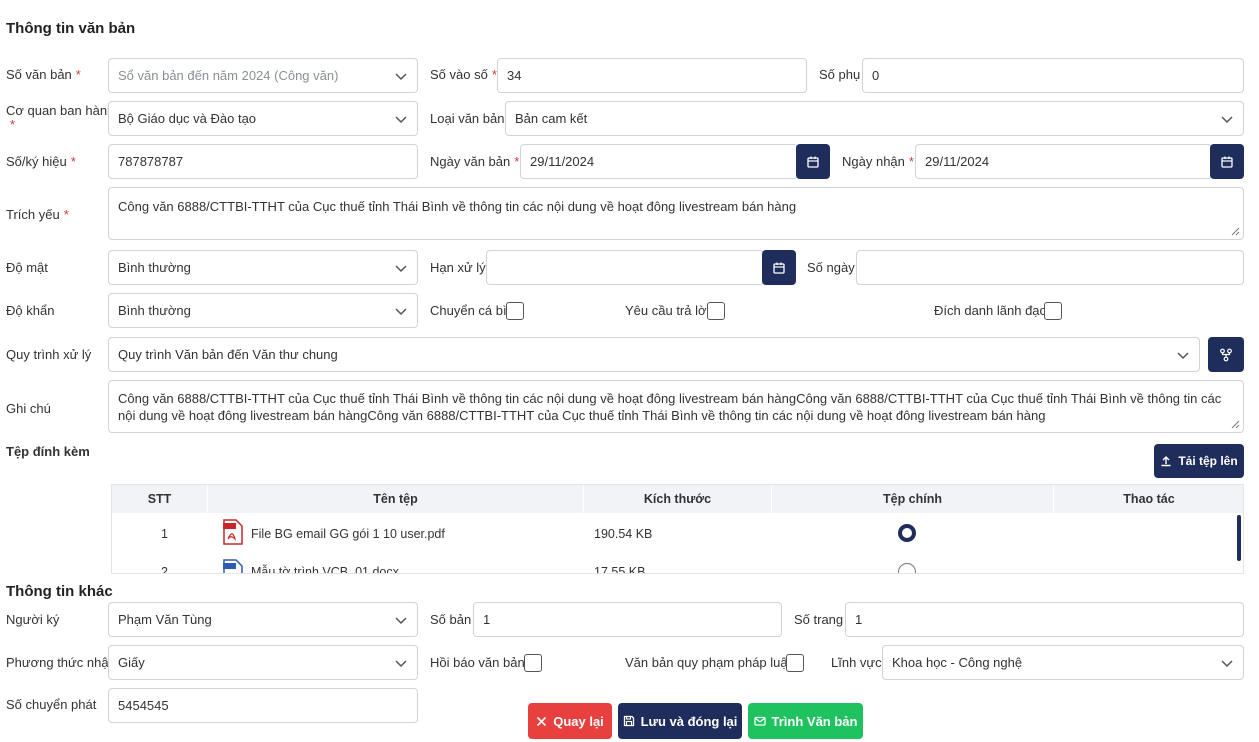  Describe the element at coordinates (263, 619) in the screenshot. I see `nguoi-ky-select: Phạm Văn Tùng` at that location.